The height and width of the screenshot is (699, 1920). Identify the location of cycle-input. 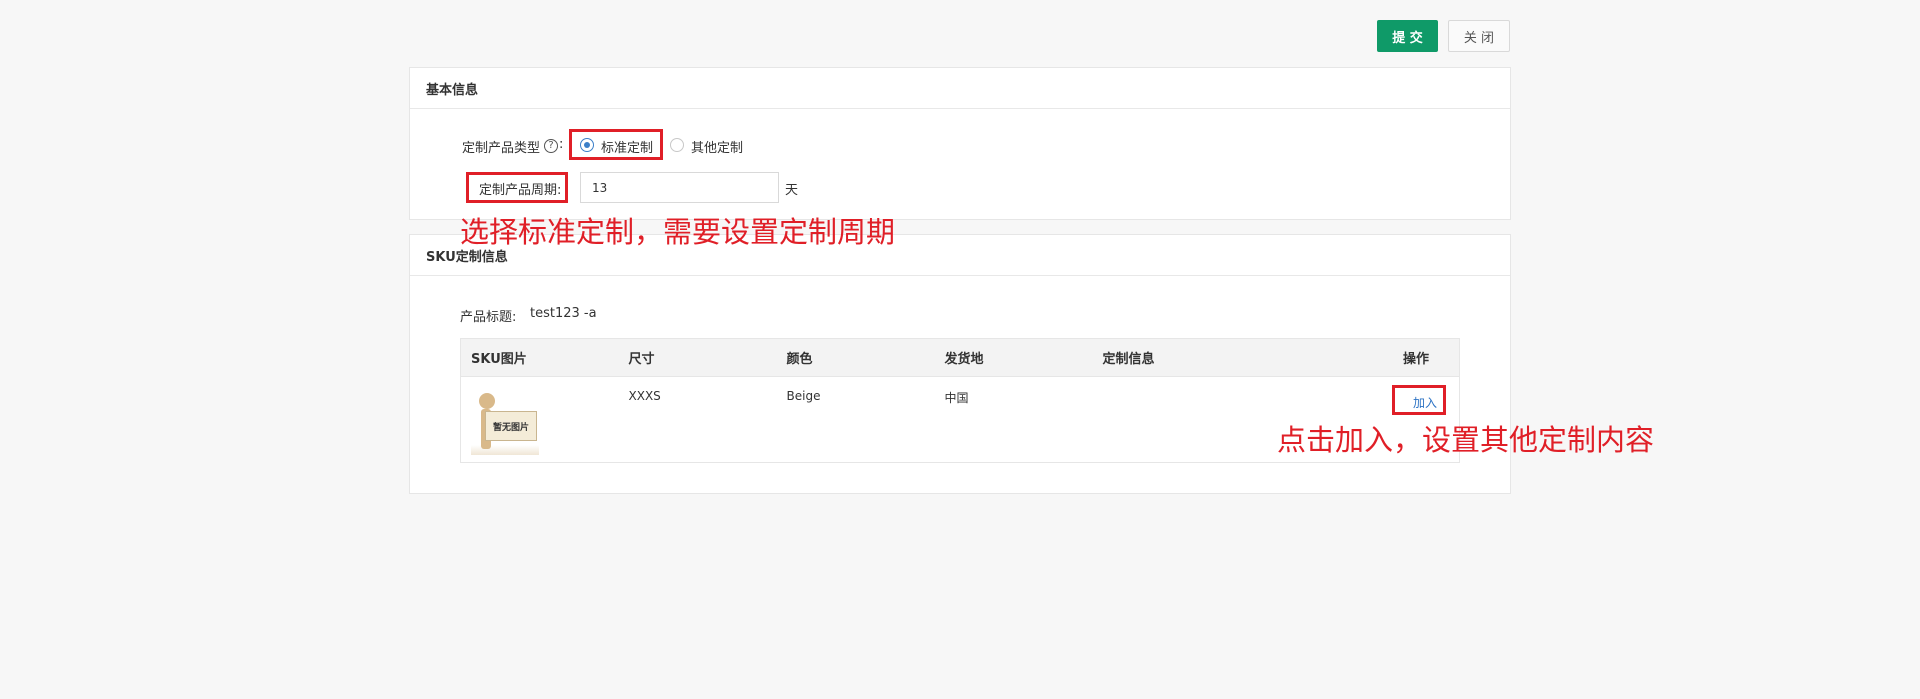
(679, 187).